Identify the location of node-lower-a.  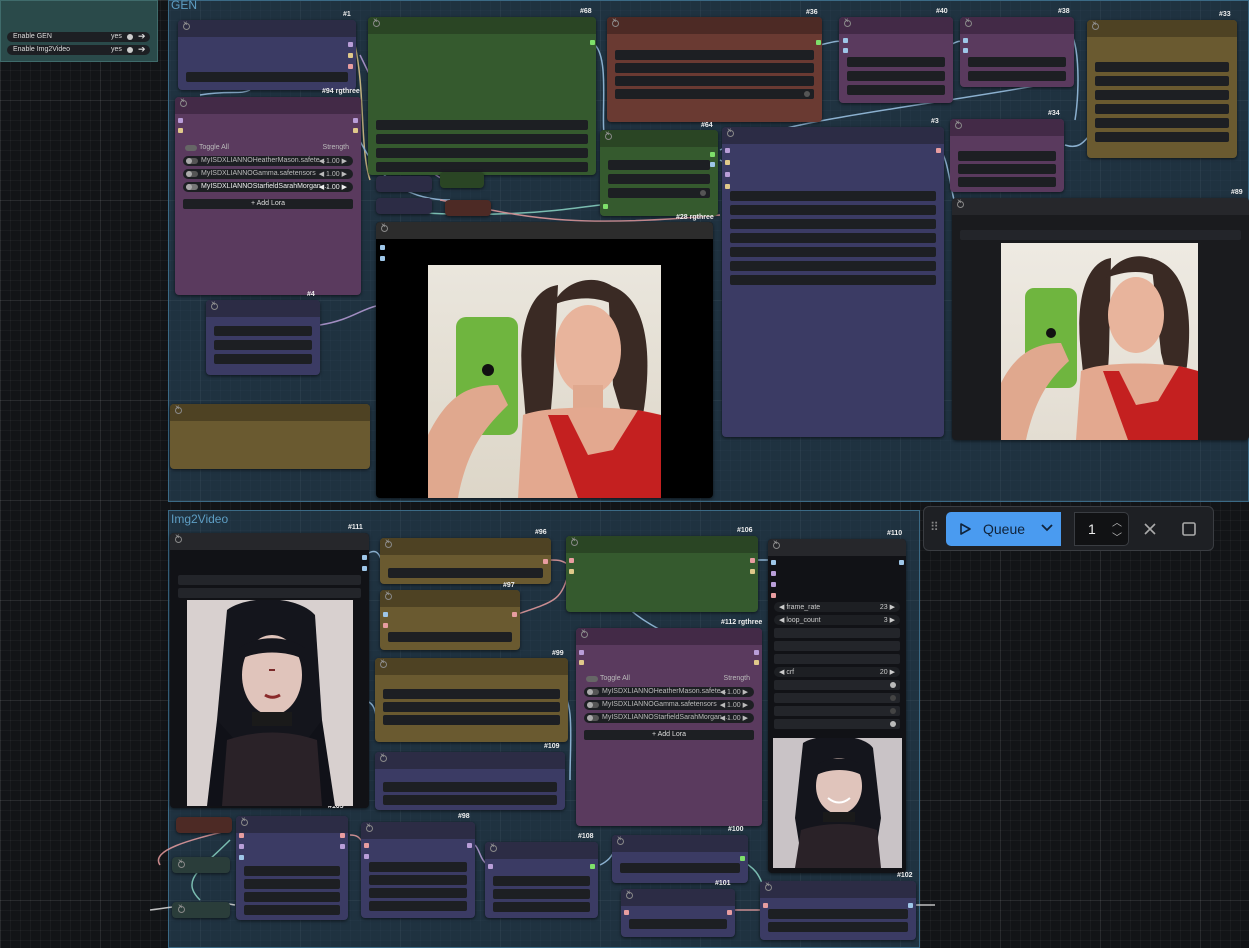
(292, 868).